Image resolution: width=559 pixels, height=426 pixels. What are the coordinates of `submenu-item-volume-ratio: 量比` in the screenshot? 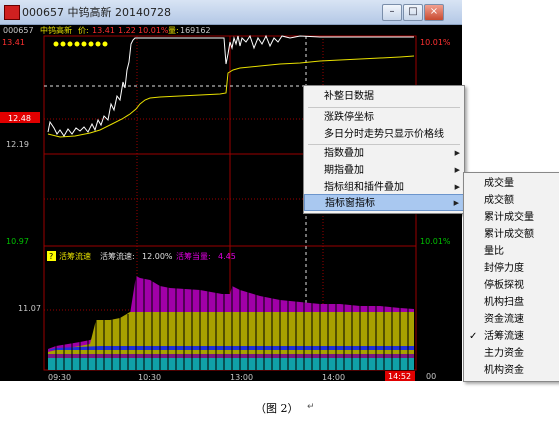 It's located at (511, 251).